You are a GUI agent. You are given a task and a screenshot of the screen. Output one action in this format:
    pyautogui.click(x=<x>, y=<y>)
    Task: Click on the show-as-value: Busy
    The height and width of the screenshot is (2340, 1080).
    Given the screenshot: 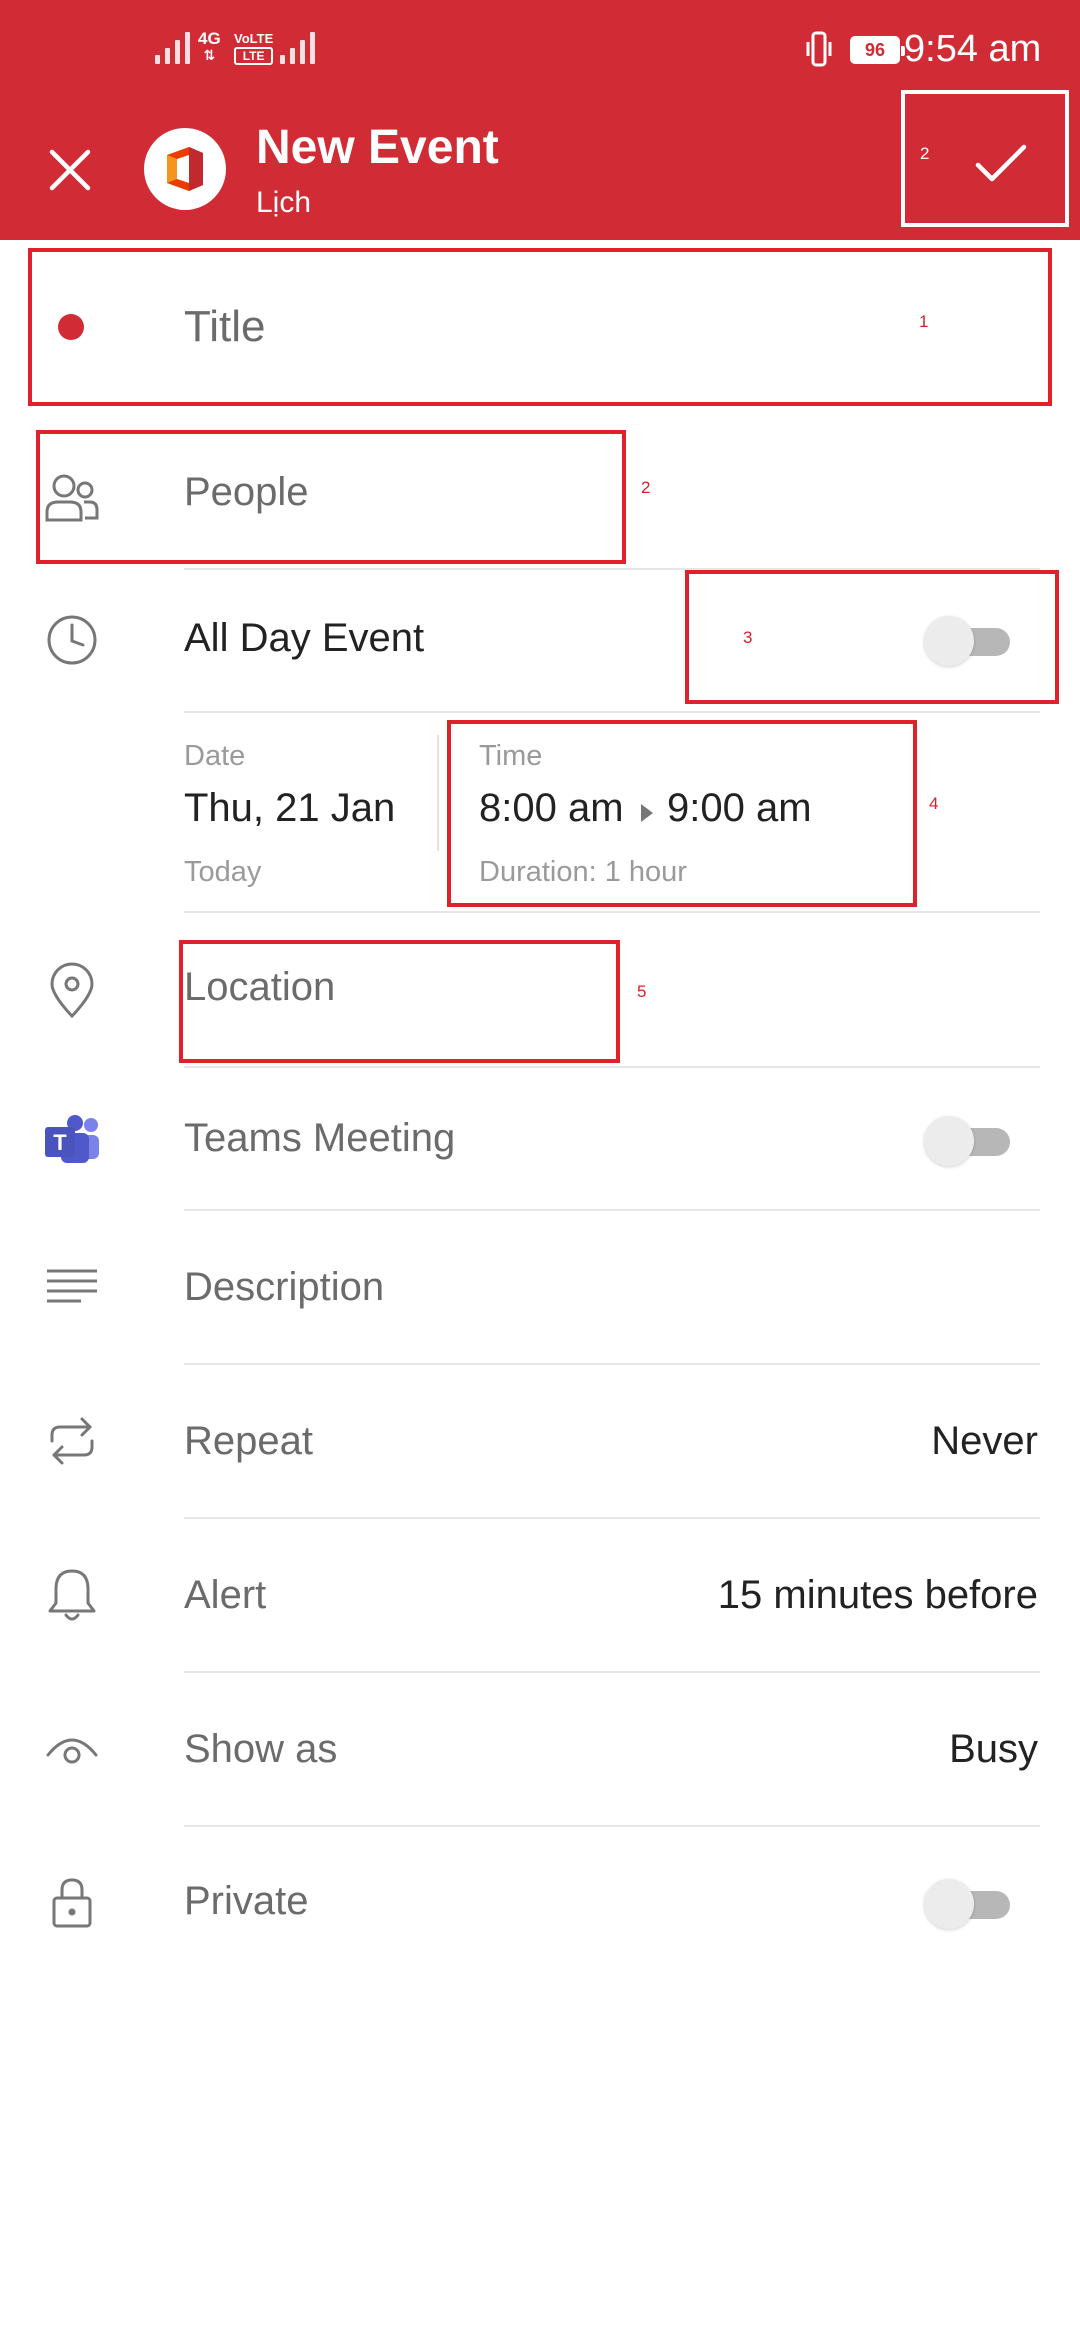 What is the action you would take?
    pyautogui.click(x=993, y=1749)
    